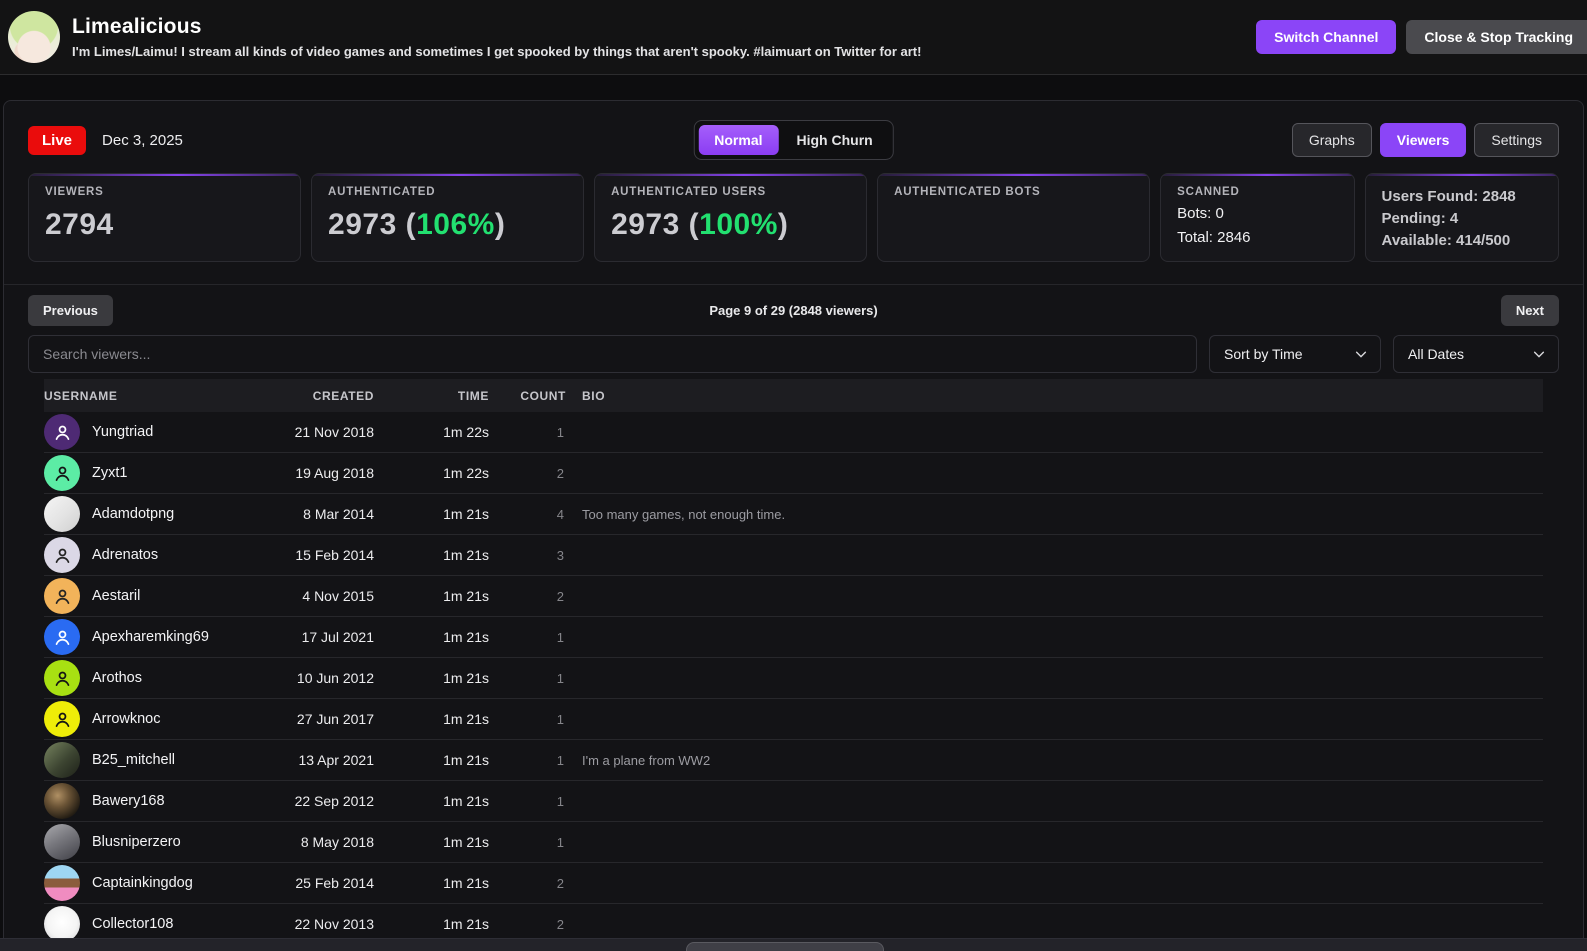 Image resolution: width=1587 pixels, height=951 pixels. I want to click on pending: Pending: 4, so click(1420, 218).